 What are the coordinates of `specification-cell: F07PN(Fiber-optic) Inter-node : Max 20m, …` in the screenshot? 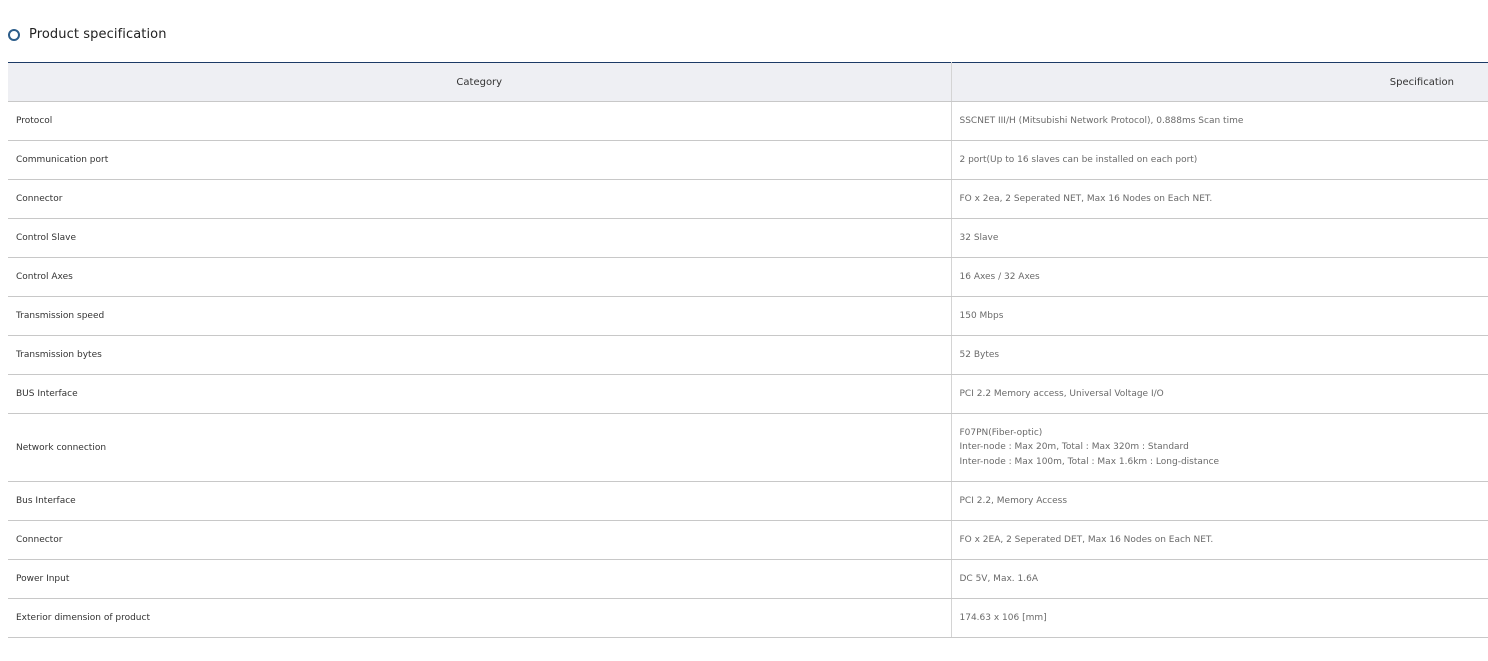 It's located at (1219, 447).